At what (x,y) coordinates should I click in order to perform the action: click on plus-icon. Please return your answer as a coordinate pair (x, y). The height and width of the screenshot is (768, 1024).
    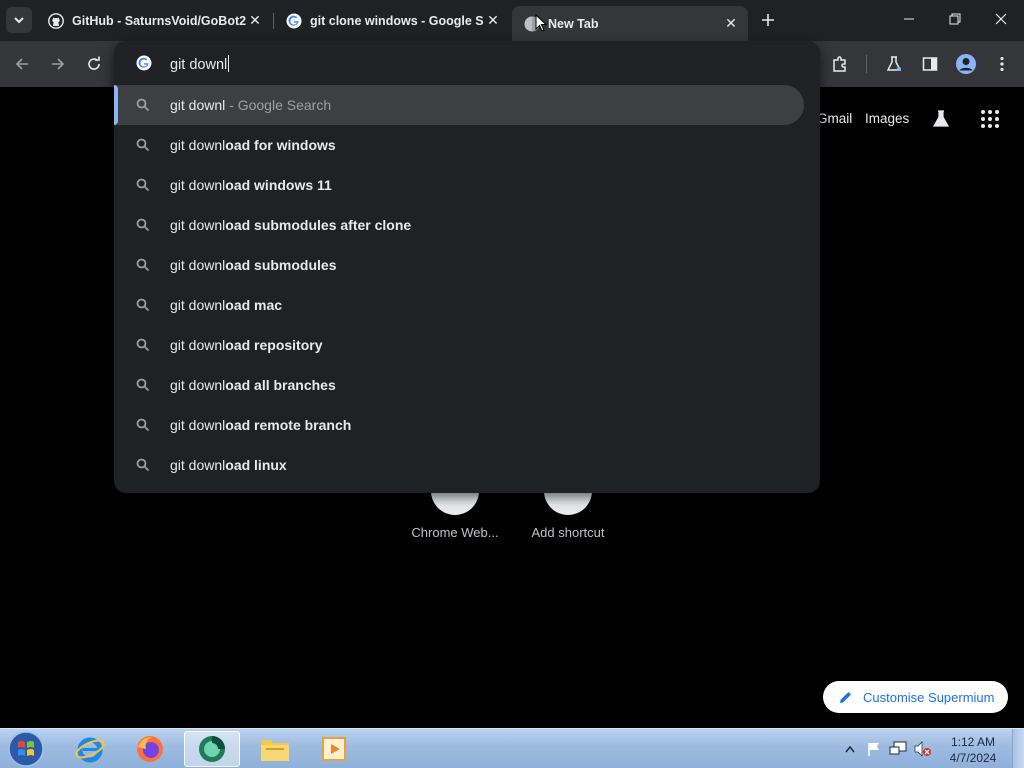
    Looking at the image, I should click on (768, 20).